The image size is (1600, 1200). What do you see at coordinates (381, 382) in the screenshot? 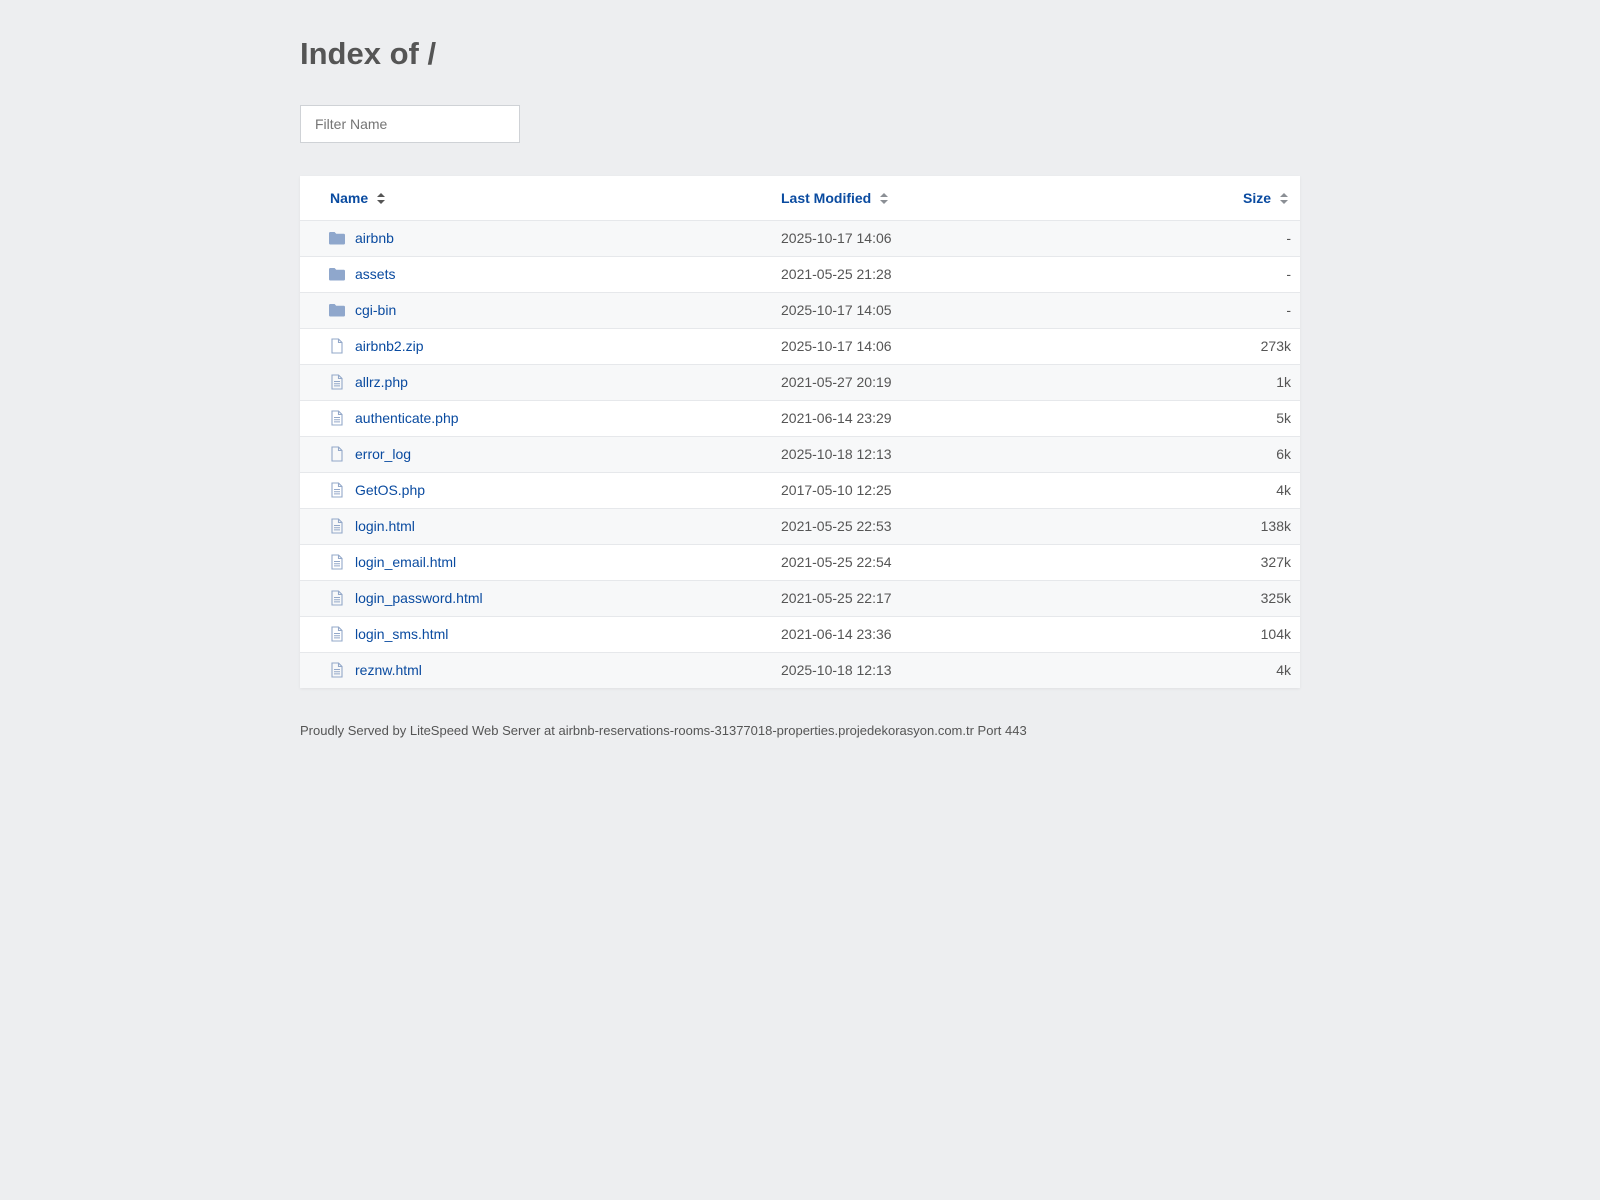
I see `entry-name-link: allrz.php` at bounding box center [381, 382].